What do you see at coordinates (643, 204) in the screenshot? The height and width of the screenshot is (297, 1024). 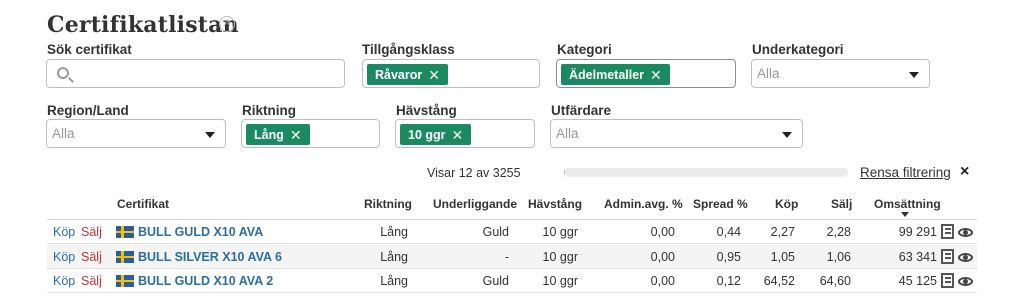 I see `col-admin-fee: Admin.avg. %` at bounding box center [643, 204].